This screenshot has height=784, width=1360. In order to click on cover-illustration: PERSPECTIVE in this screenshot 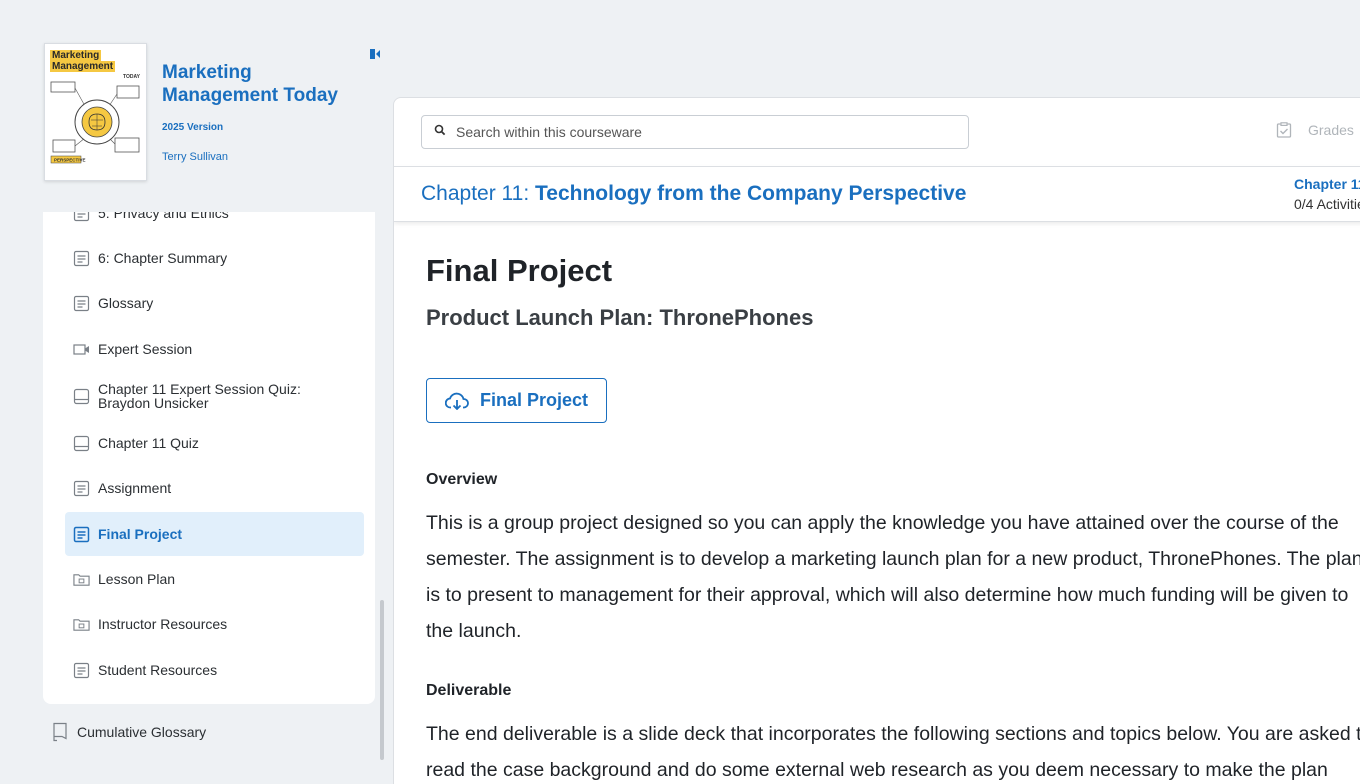, I will do `click(95, 122)`.